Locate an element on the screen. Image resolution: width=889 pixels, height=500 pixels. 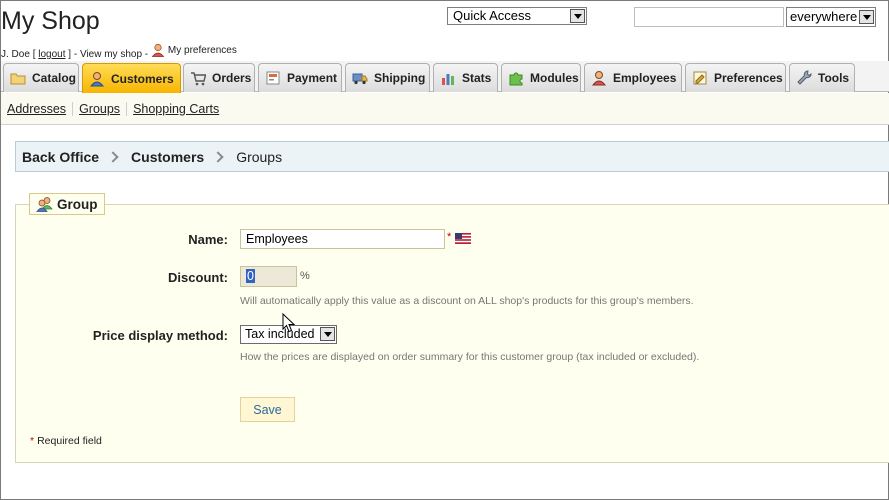
group-icon is located at coordinates (44, 204).